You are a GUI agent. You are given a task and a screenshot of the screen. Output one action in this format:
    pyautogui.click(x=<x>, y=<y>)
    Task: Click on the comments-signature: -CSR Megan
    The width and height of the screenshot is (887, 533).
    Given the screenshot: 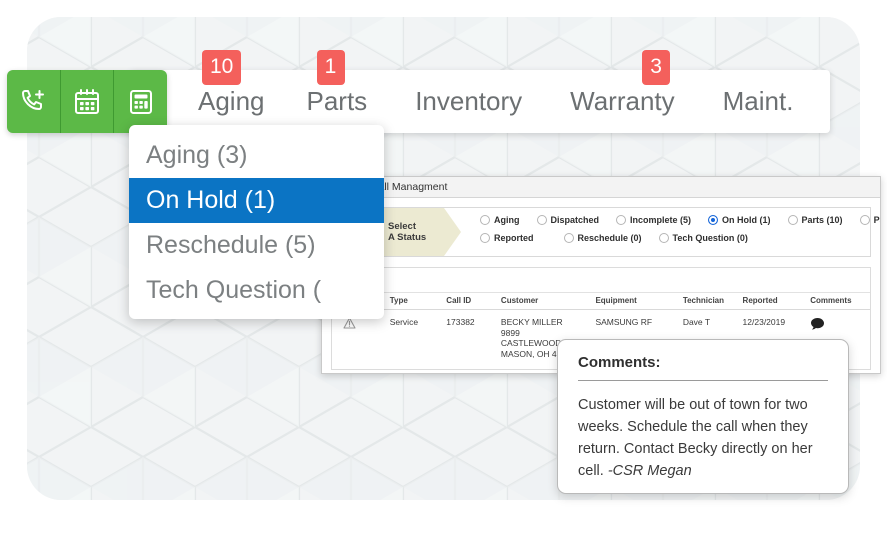 What is the action you would take?
    pyautogui.click(x=649, y=471)
    